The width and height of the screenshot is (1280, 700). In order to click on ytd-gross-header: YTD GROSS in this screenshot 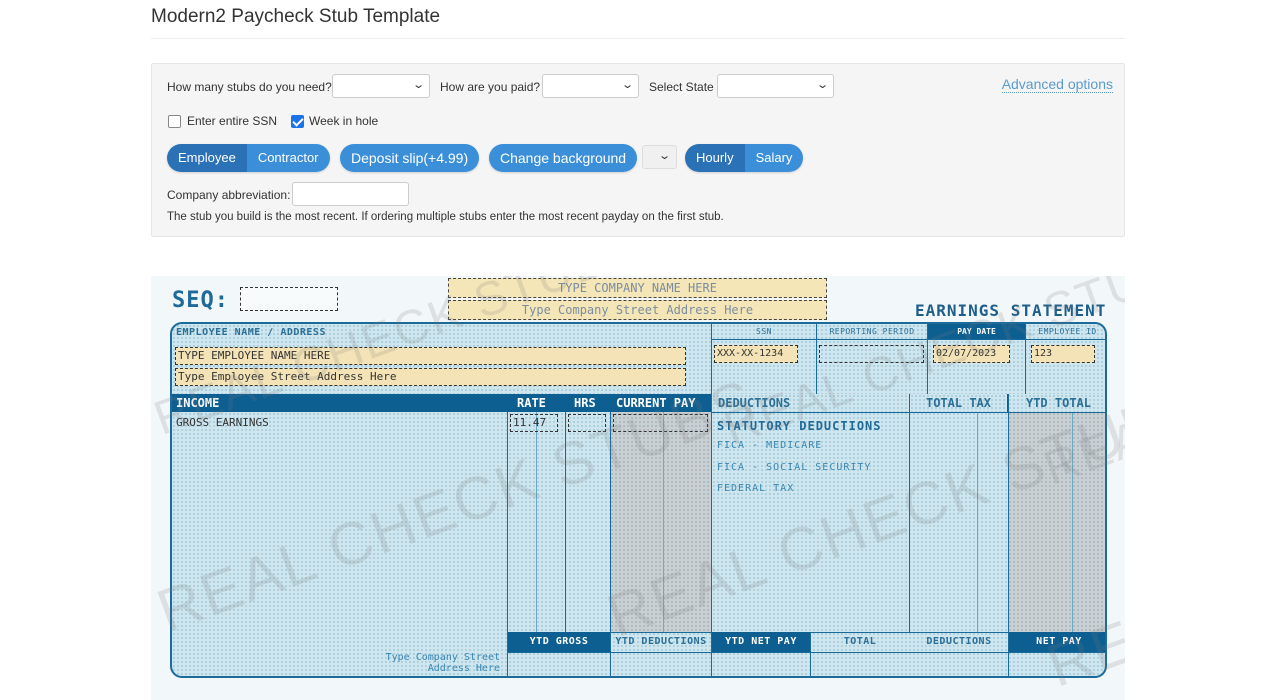, I will do `click(559, 642)`.